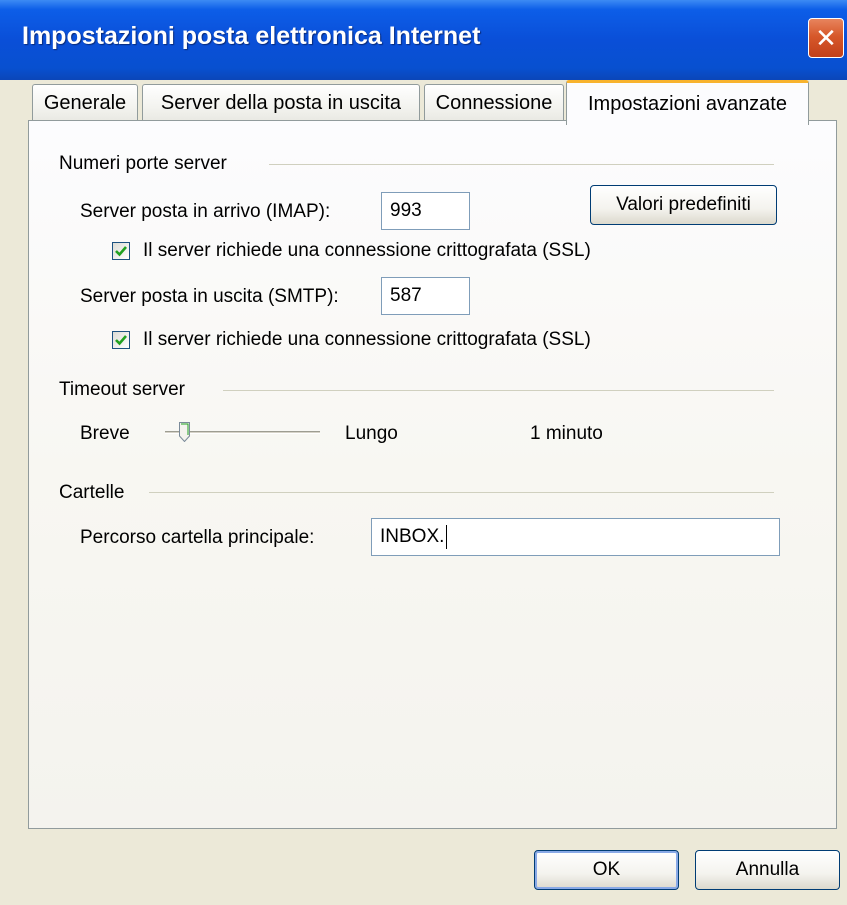 This screenshot has width=847, height=905. What do you see at coordinates (251, 36) in the screenshot?
I see `window-title: Impostazioni posta elettronica Internet` at bounding box center [251, 36].